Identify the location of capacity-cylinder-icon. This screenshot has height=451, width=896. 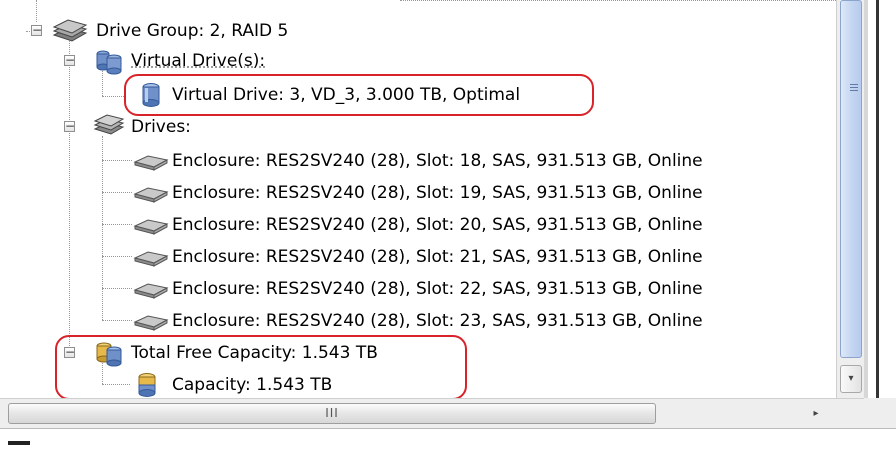
(147, 384).